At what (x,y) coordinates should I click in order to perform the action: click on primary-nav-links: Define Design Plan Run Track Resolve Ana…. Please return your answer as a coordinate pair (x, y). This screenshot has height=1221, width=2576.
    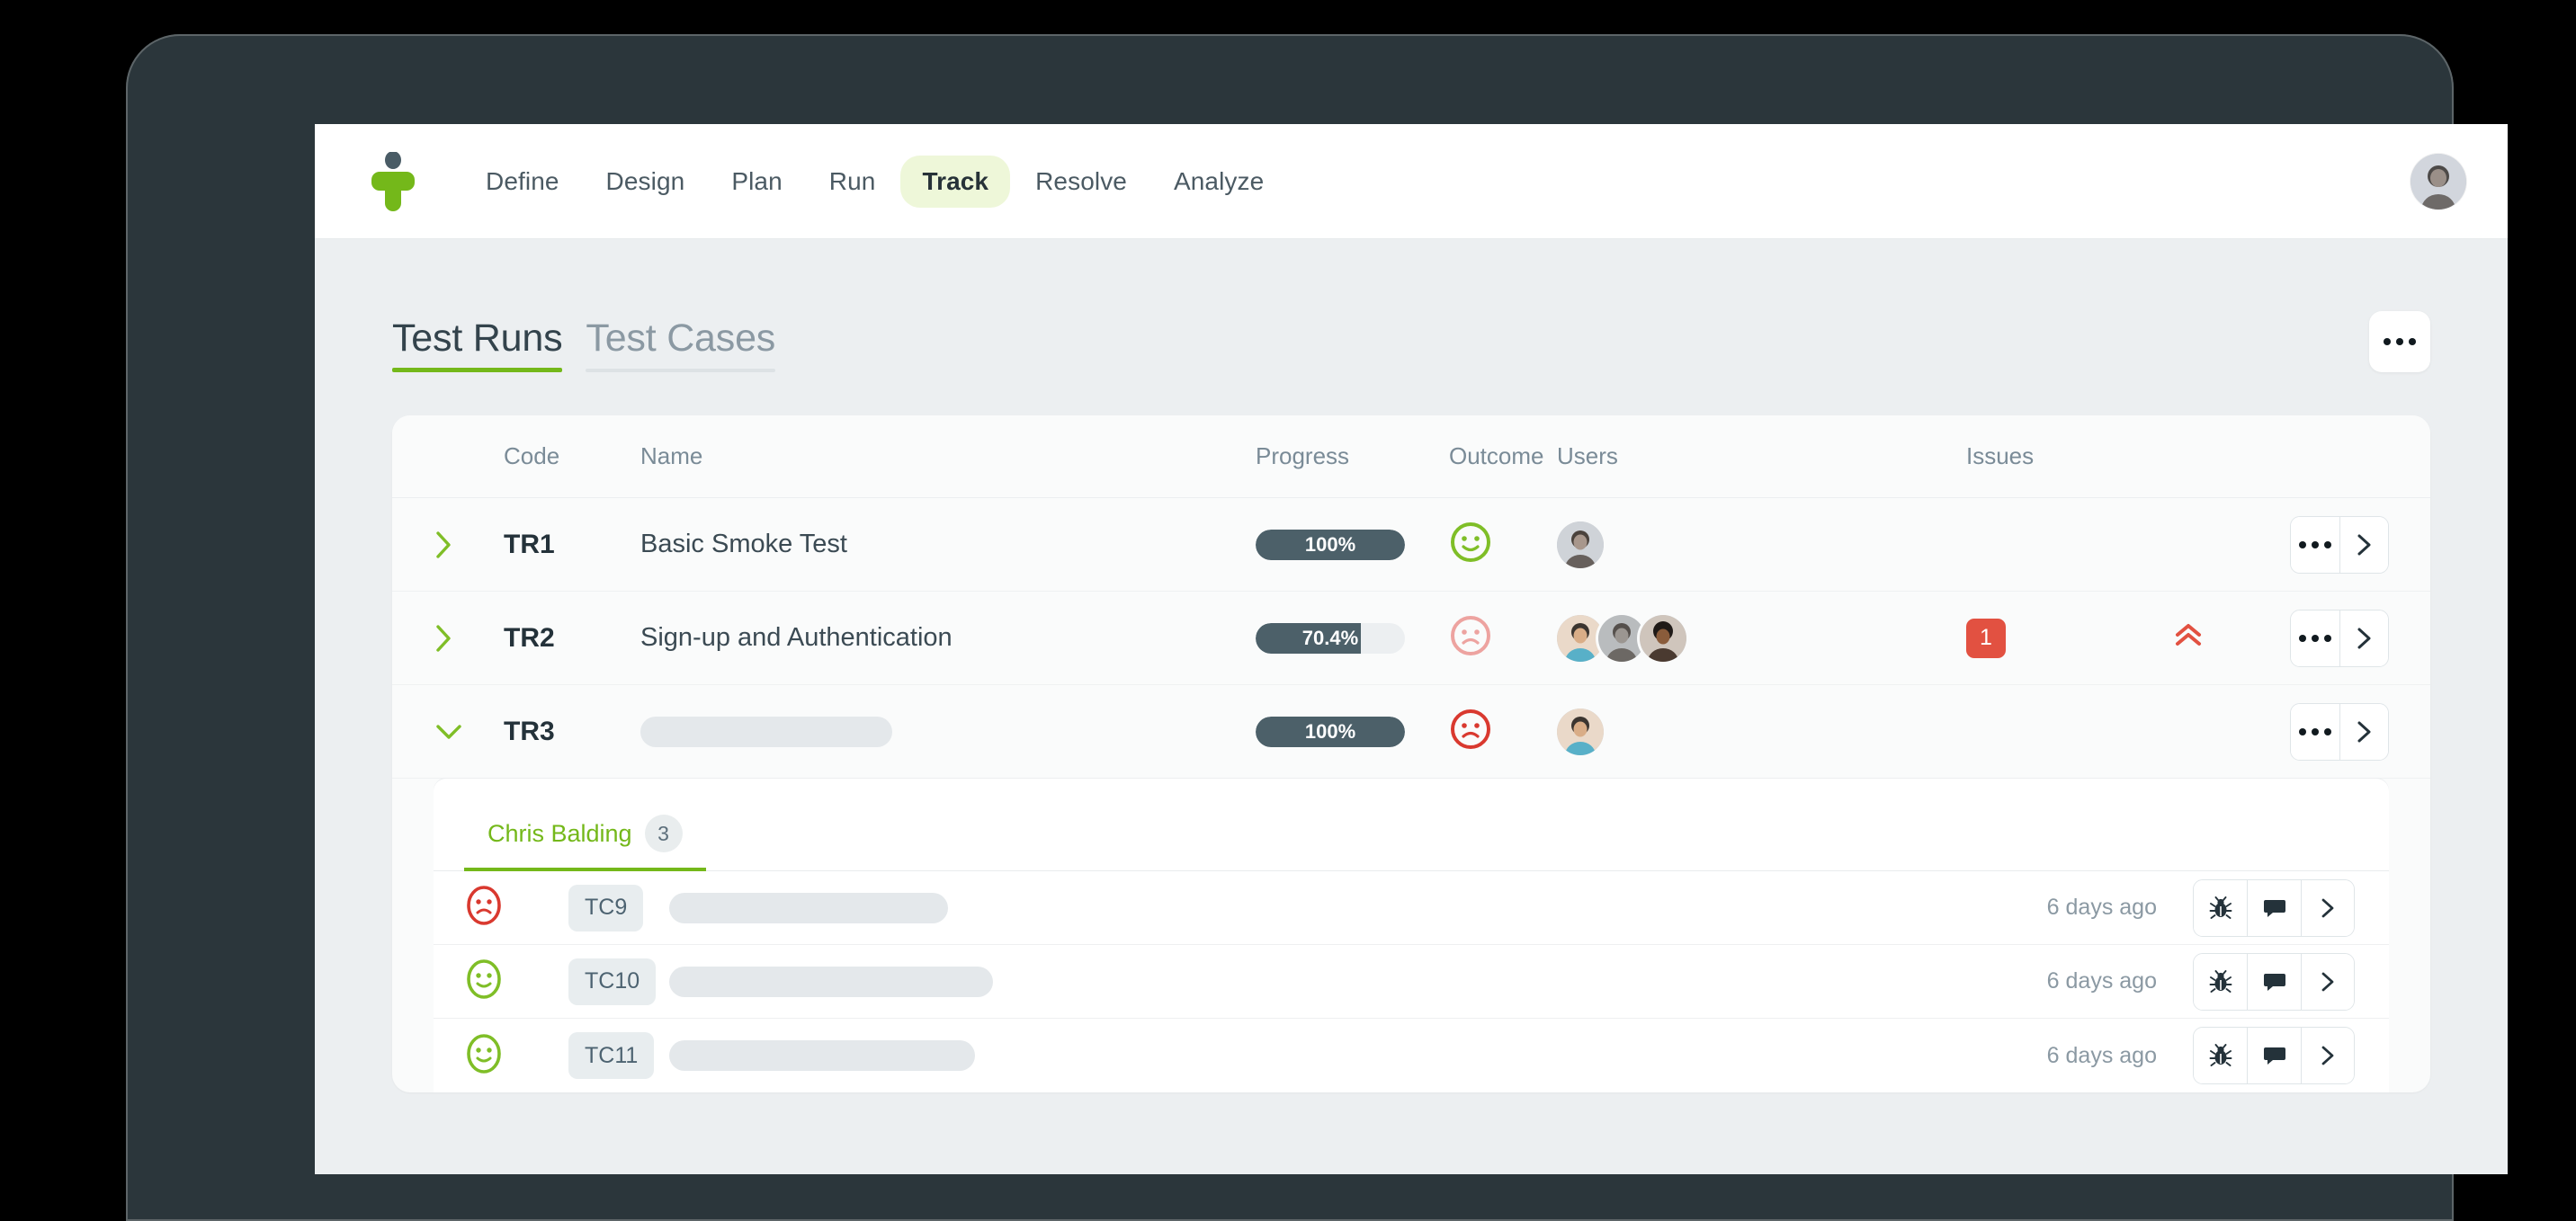
    Looking at the image, I should click on (874, 181).